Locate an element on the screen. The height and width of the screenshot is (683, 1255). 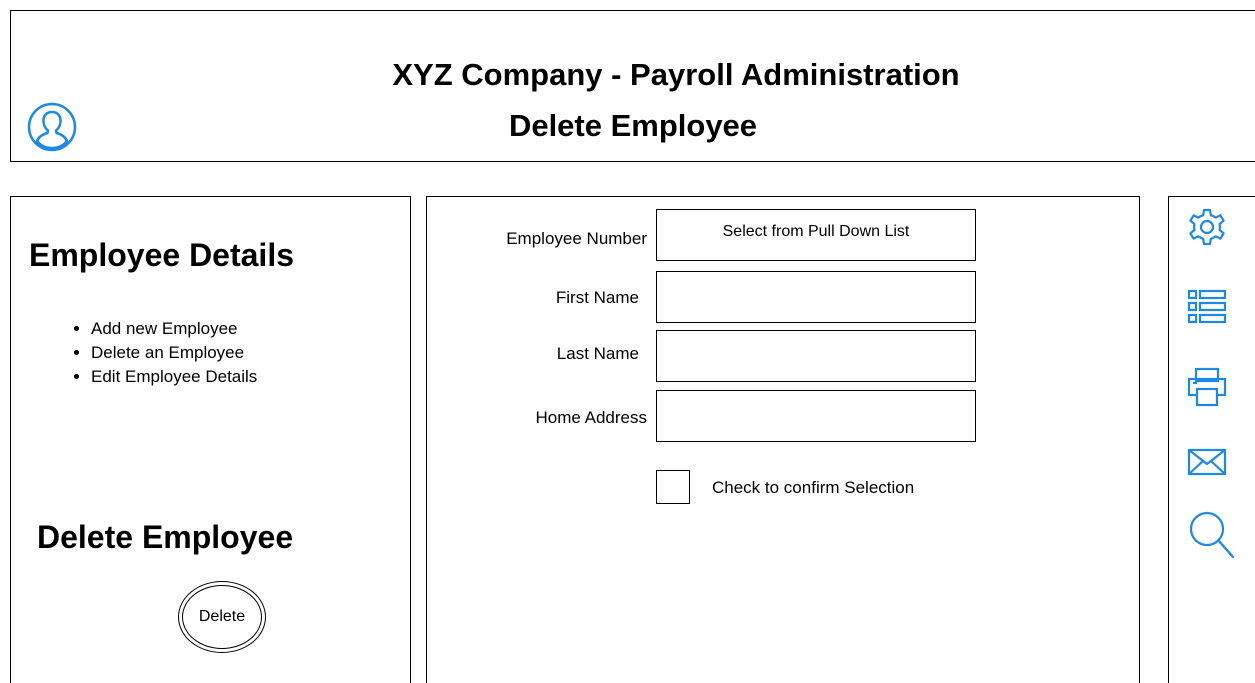
nav-item-add-employee: Add new Employee is located at coordinates (174, 329).